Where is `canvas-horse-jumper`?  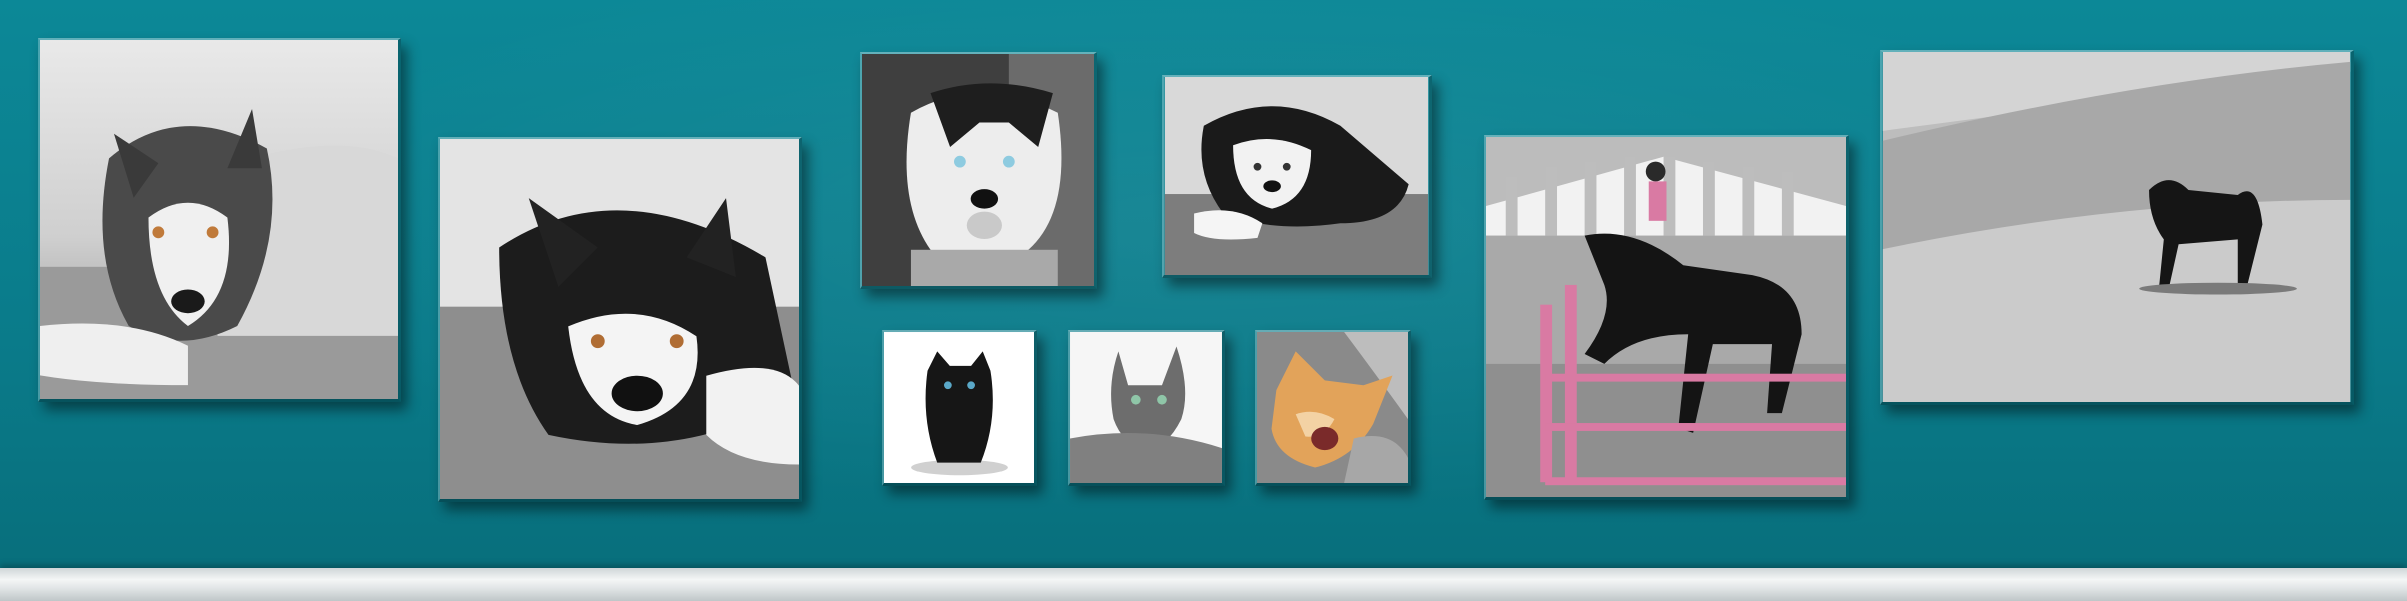
canvas-horse-jumper is located at coordinates (1666, 317).